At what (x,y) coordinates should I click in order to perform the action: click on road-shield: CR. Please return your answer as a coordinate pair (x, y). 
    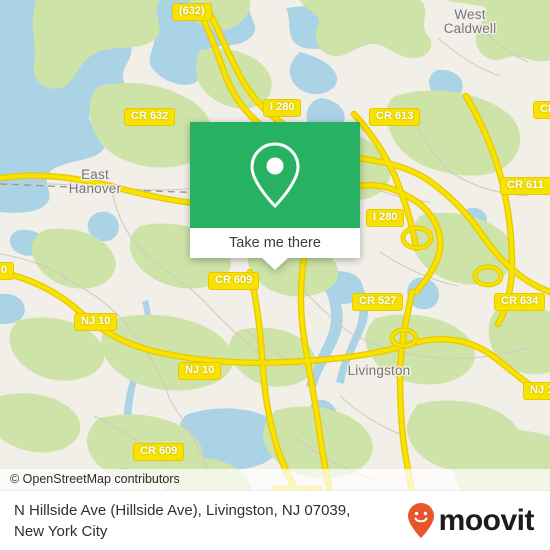
    Looking at the image, I should click on (541, 110).